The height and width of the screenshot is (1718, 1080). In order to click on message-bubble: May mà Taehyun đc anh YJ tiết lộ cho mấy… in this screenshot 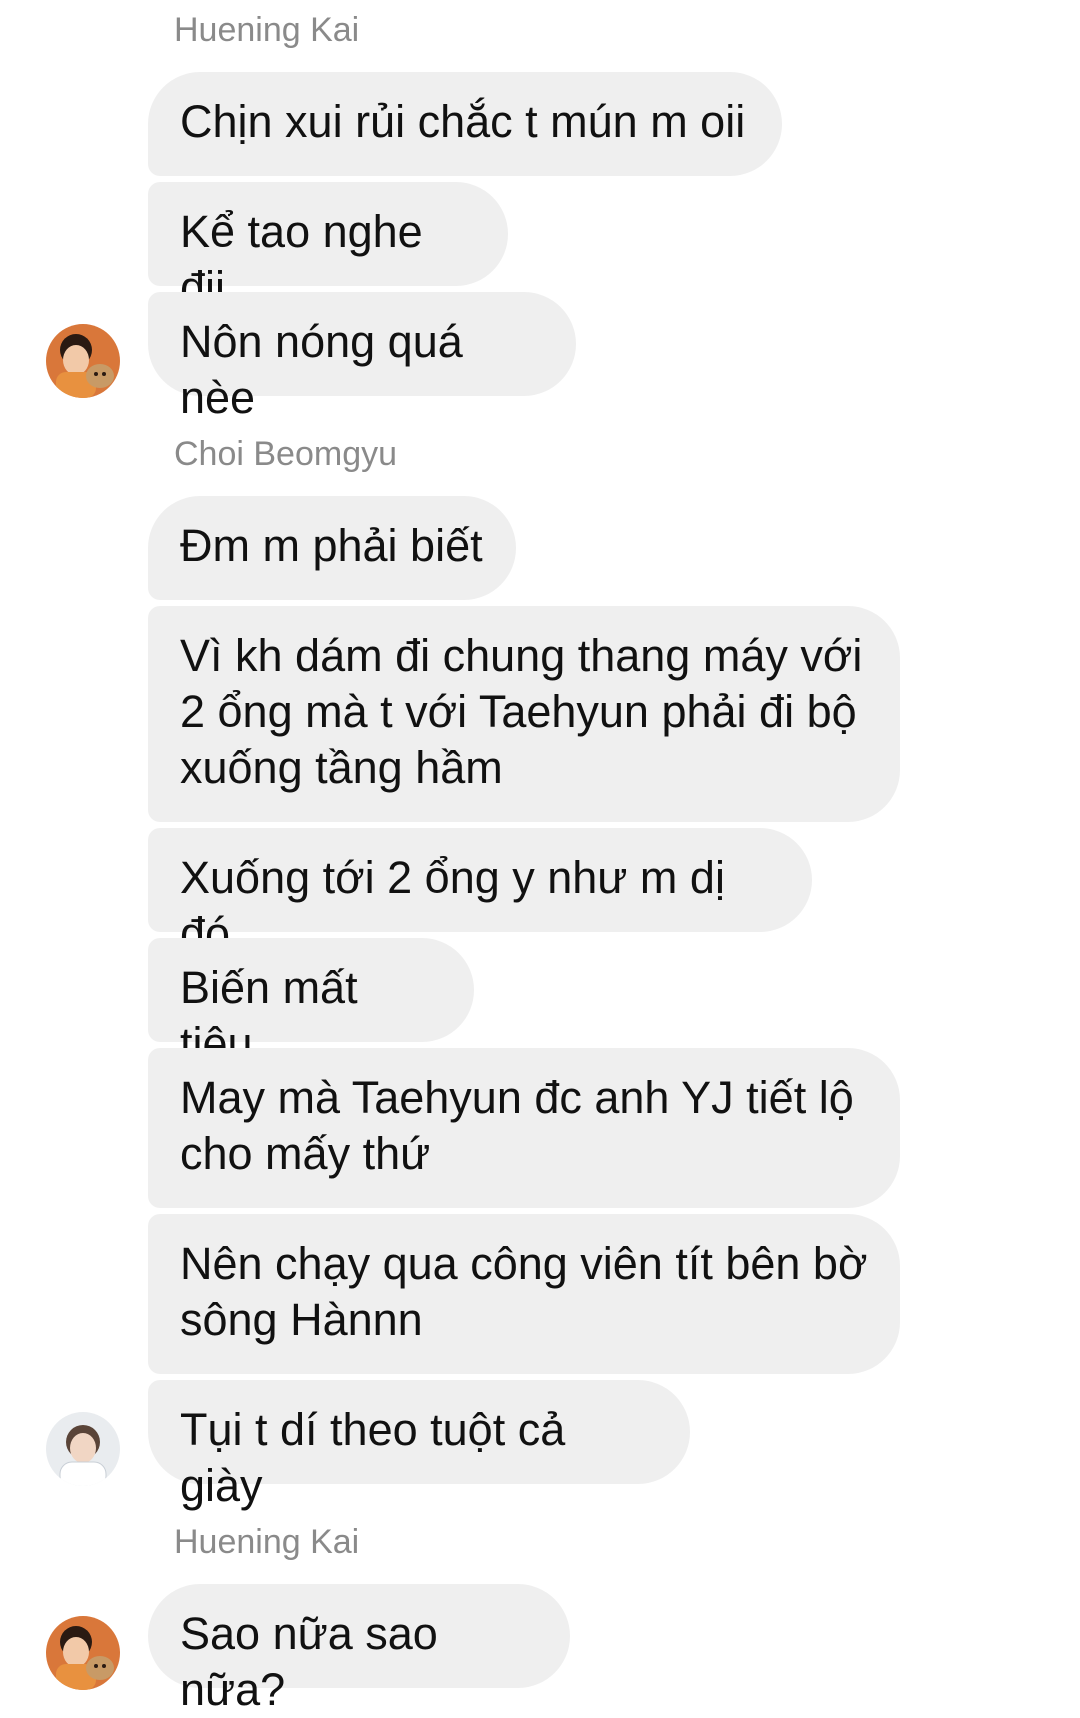, I will do `click(524, 1128)`.